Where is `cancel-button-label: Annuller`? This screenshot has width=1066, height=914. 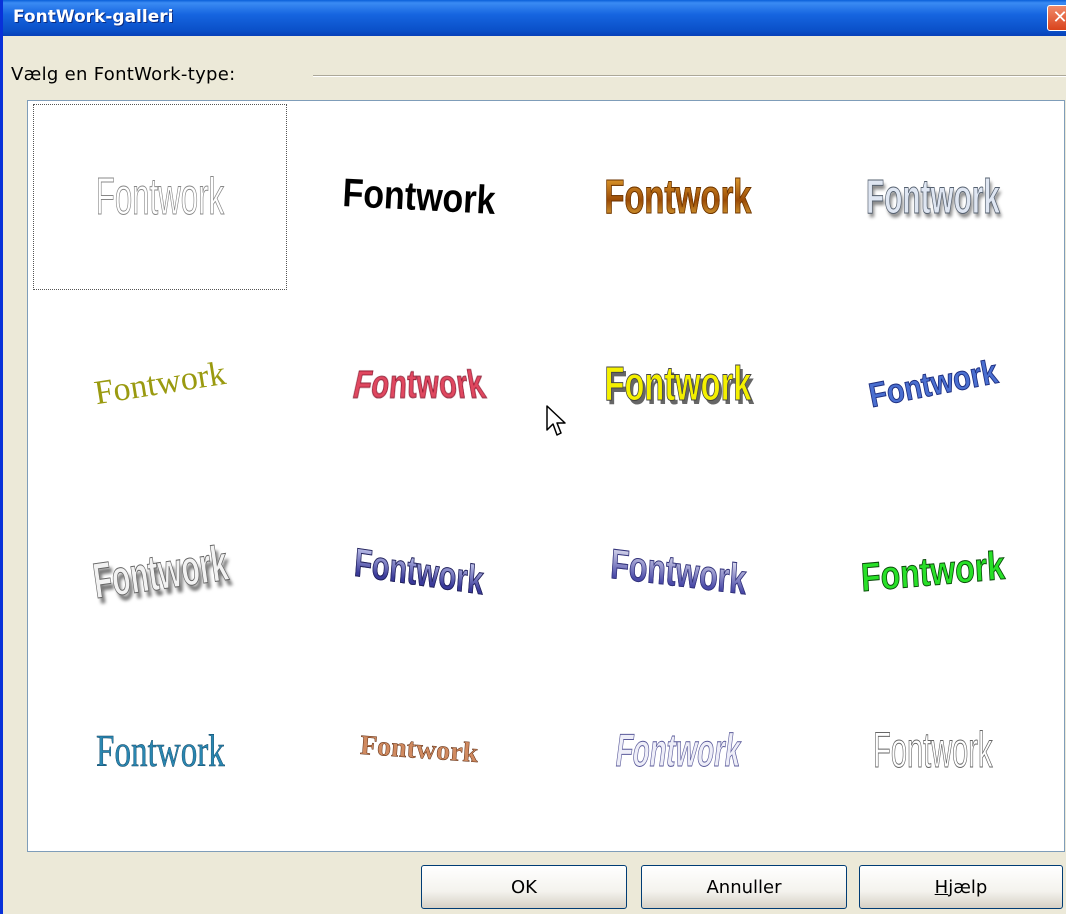
cancel-button-label: Annuller is located at coordinates (744, 887).